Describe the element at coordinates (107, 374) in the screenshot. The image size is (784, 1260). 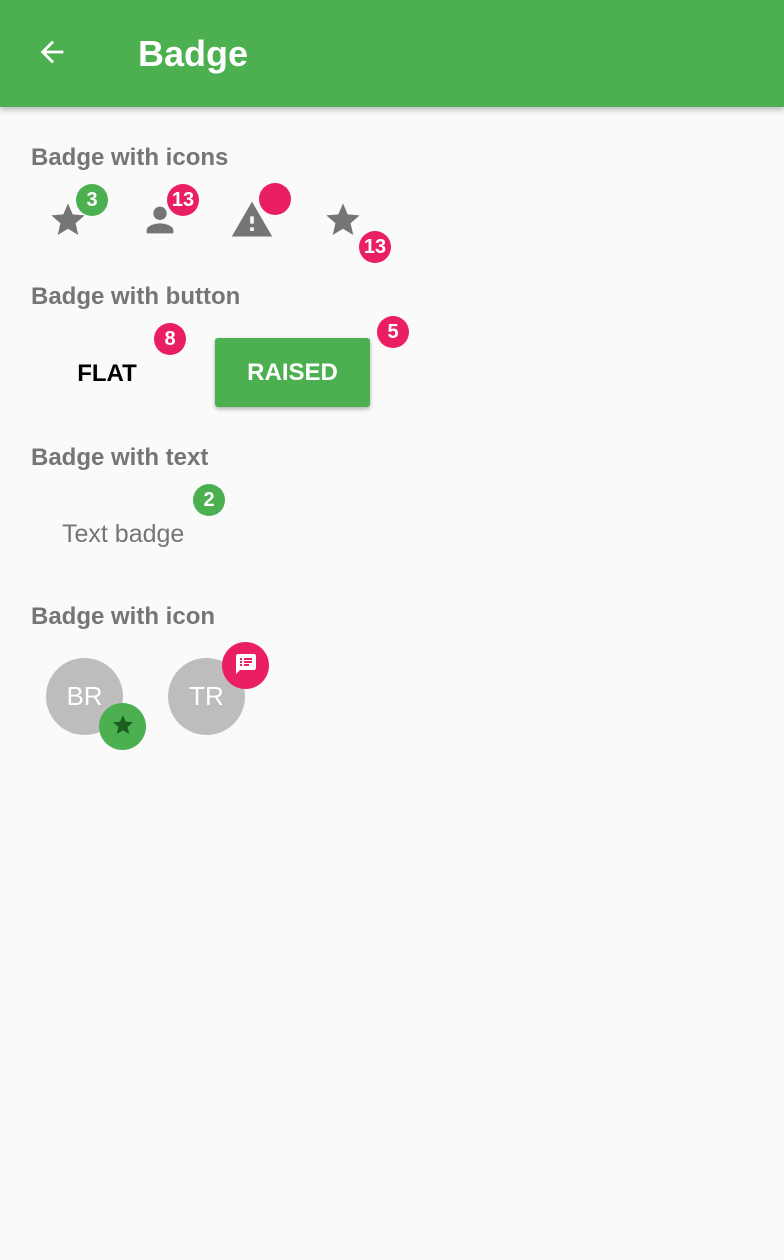
I see `flat-button: FLAT` at that location.